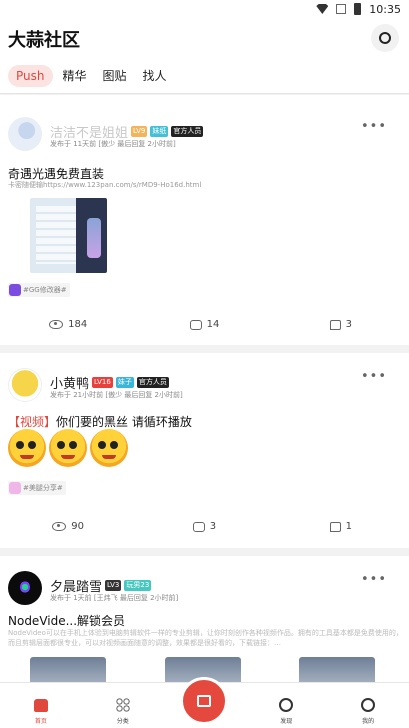 The height and width of the screenshot is (728, 409). Describe the element at coordinates (113, 144) in the screenshot. I see `post-meta: 发布于 11天前 [傲少 最后回复 2小时前]` at that location.